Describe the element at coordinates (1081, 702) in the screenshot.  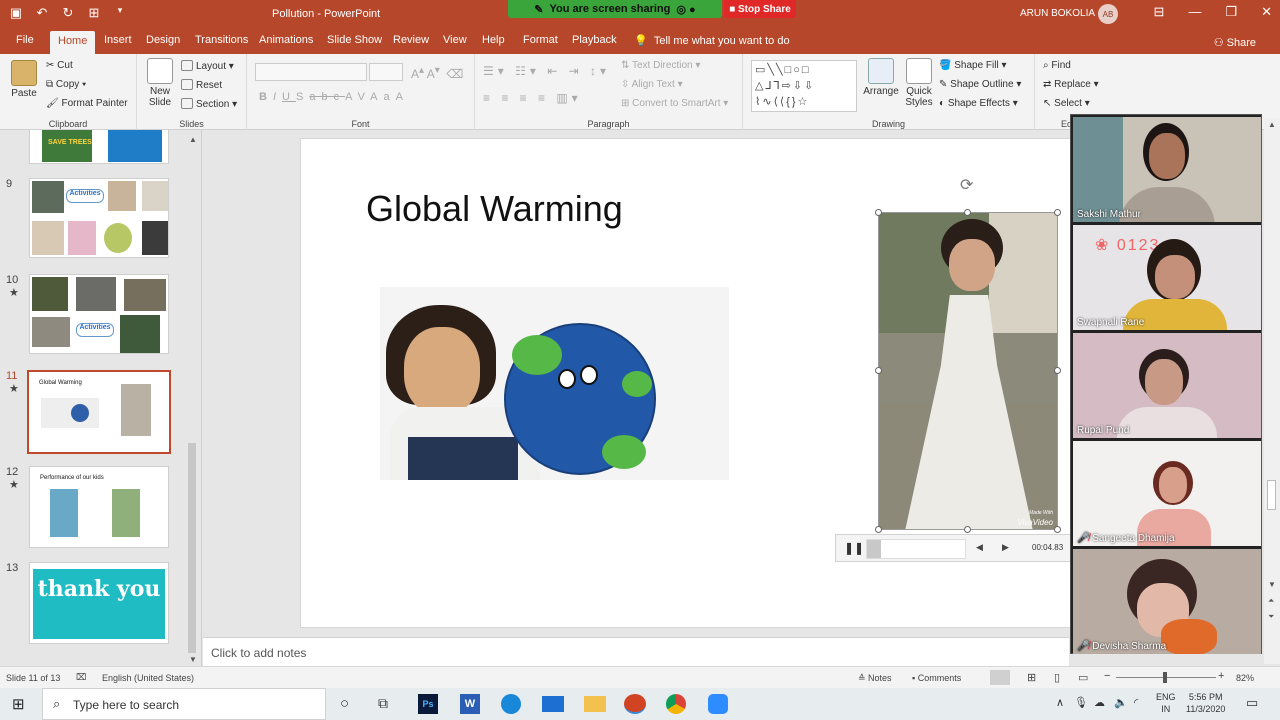
I see `microphone-icon: 🎙` at that location.